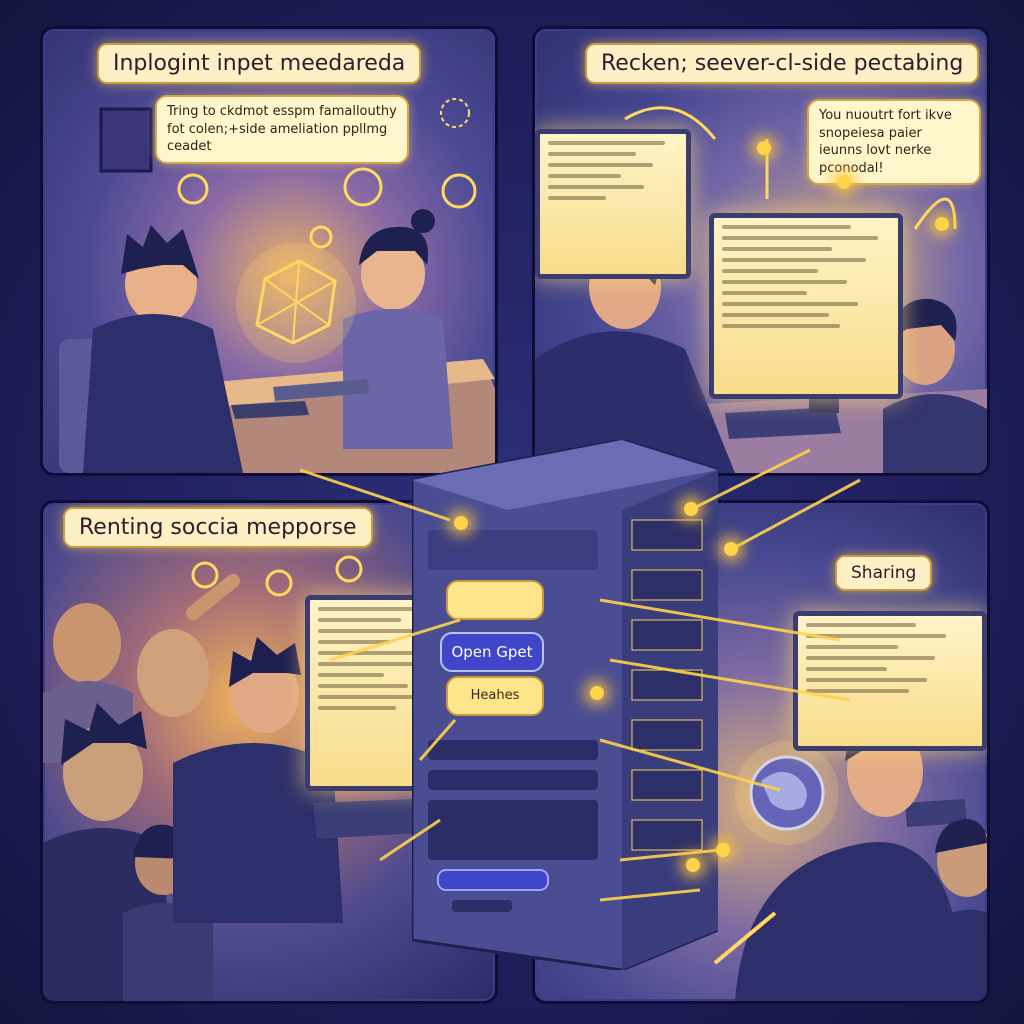  What do you see at coordinates (957, 955) in the screenshot?
I see `bystander-body` at bounding box center [957, 955].